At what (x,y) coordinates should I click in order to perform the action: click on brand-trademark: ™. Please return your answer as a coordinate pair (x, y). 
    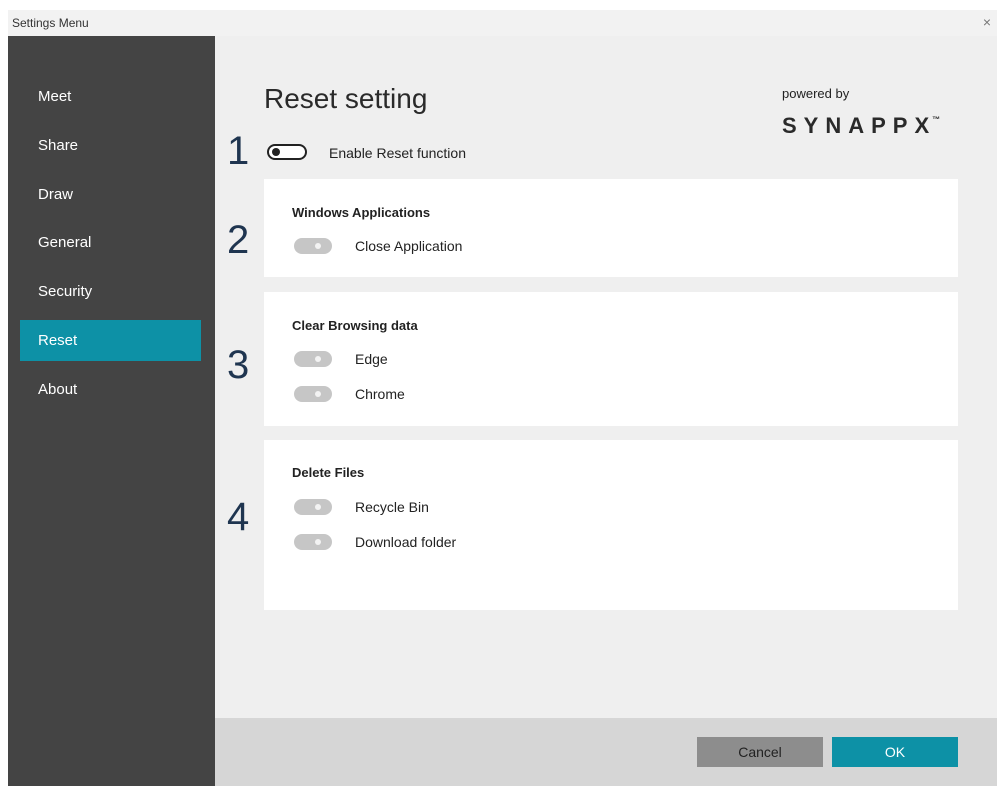
    Looking at the image, I should click on (936, 119).